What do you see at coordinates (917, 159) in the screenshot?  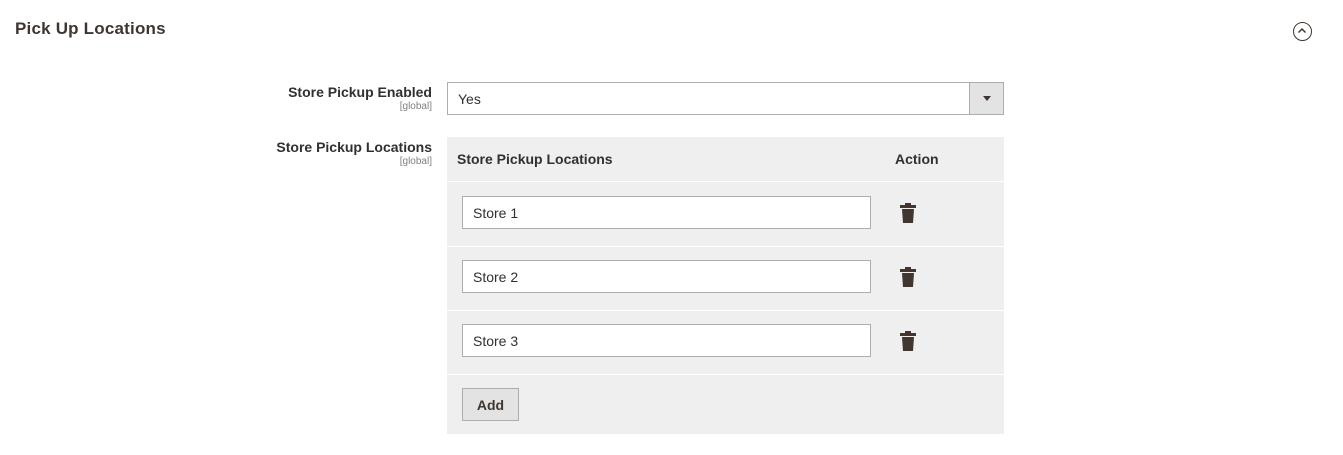 I see `column-header-action: Action` at bounding box center [917, 159].